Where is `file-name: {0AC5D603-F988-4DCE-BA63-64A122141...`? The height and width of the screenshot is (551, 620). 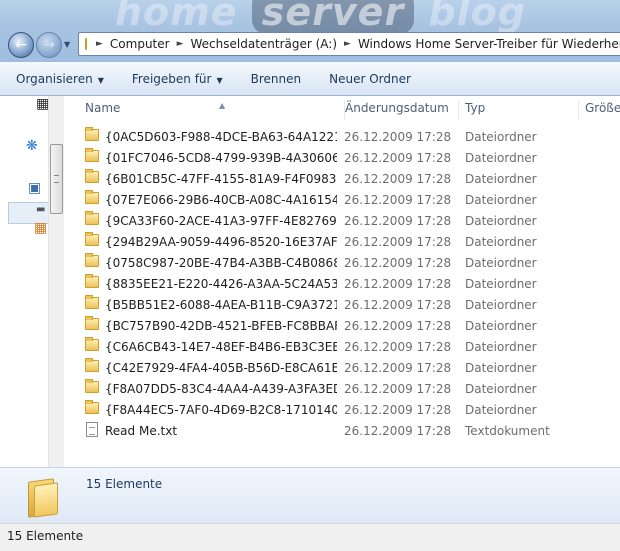 file-name: {0AC5D603-F988-4DCE-BA63-64A122141... is located at coordinates (221, 137).